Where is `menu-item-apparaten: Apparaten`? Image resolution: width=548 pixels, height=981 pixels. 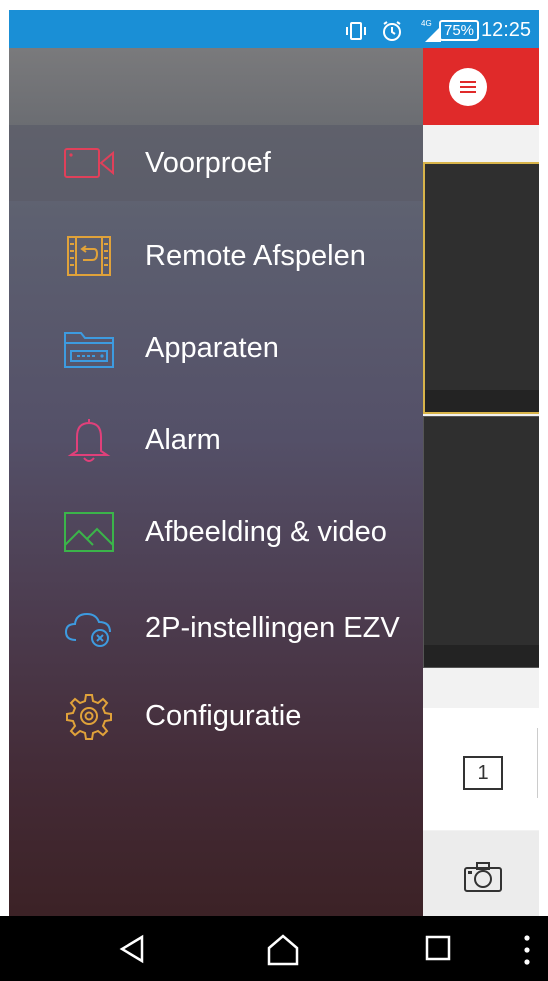 menu-item-apparaten: Apparaten is located at coordinates (216, 348).